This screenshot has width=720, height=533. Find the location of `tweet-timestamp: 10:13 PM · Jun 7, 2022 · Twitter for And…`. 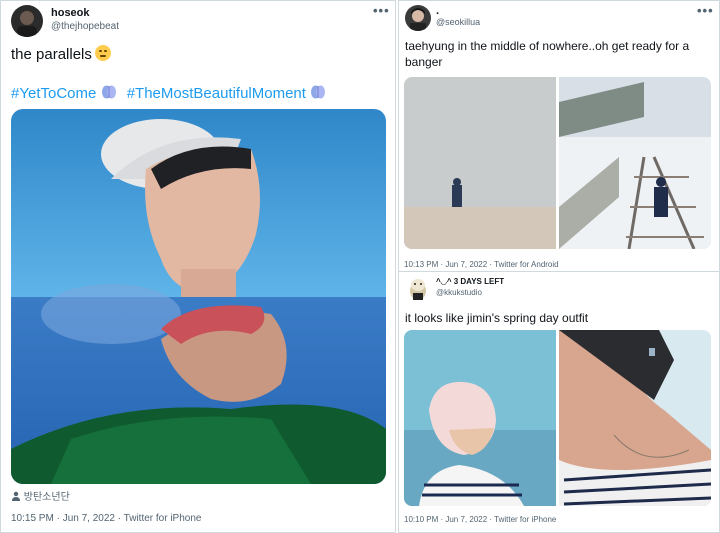

tweet-timestamp: 10:13 PM · Jun 7, 2022 · Twitter for And… is located at coordinates (481, 264).